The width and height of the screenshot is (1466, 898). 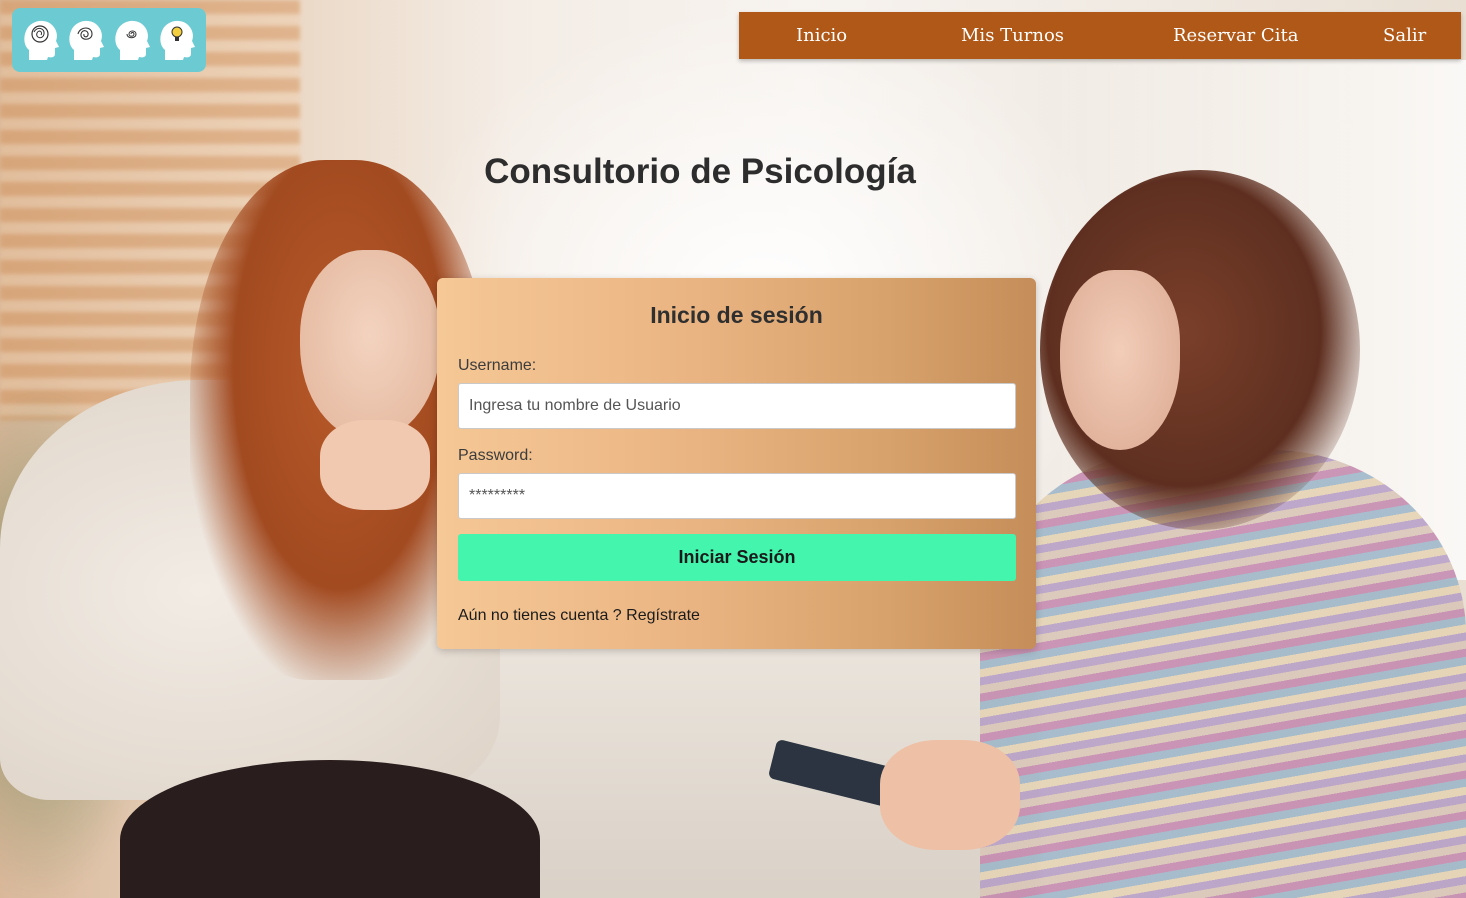 What do you see at coordinates (1235, 35) in the screenshot?
I see `nav-reservar-cita: Reservar Cita` at bounding box center [1235, 35].